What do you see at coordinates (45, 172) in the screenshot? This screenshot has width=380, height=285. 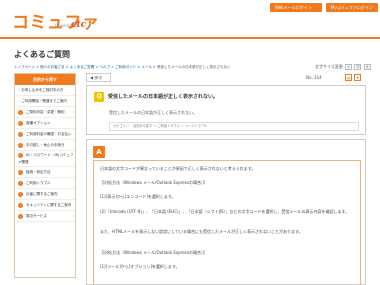 I see `sidebar-item-connection: › 接続・設定方法` at bounding box center [45, 172].